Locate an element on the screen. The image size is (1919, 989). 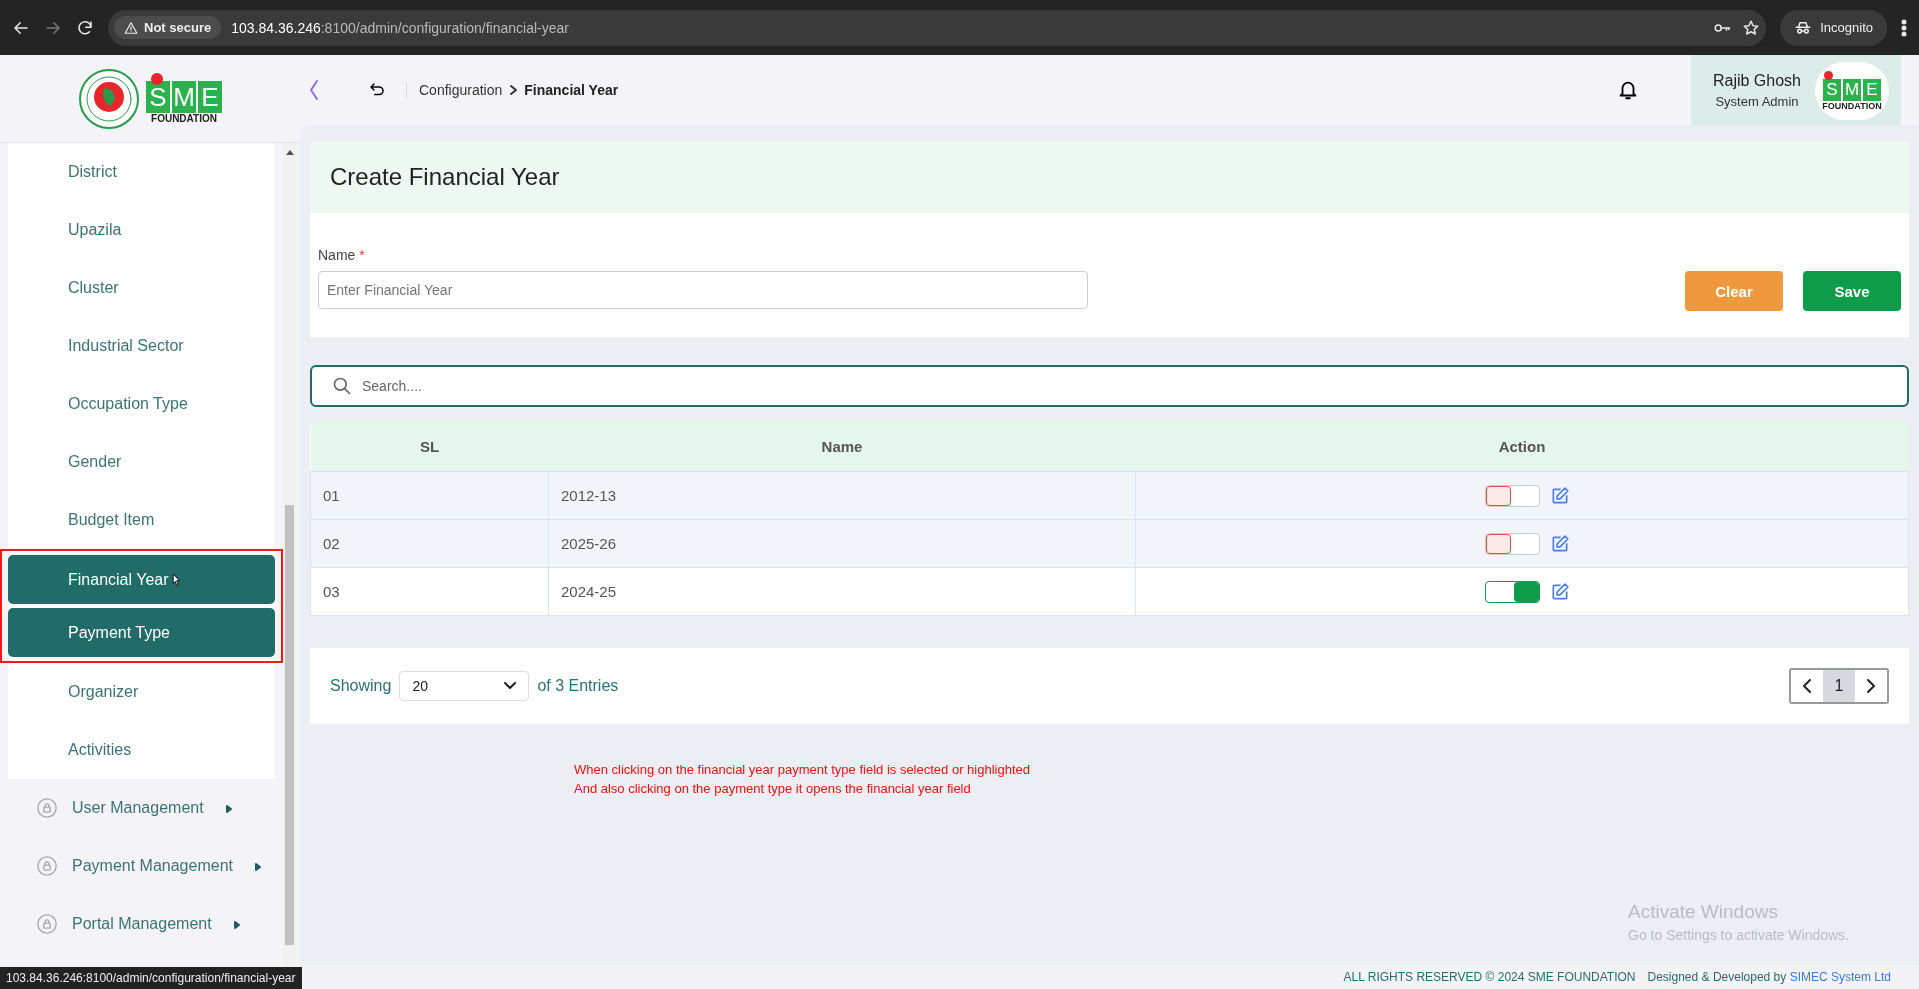
profile-chip: Incognito is located at coordinates (1833, 27).